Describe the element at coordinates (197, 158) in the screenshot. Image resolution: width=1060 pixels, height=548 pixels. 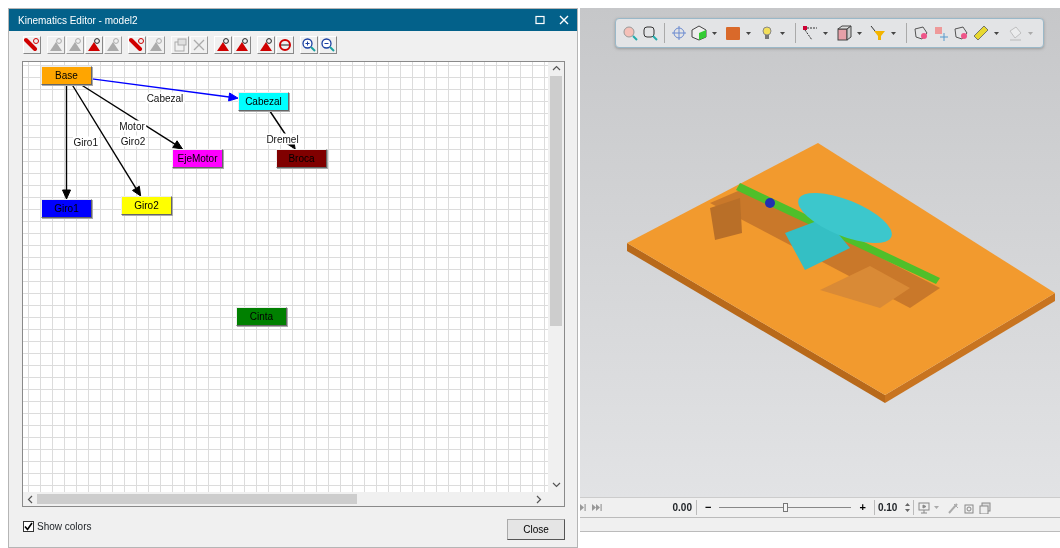
I see `diagram-node: EjeMotor` at that location.